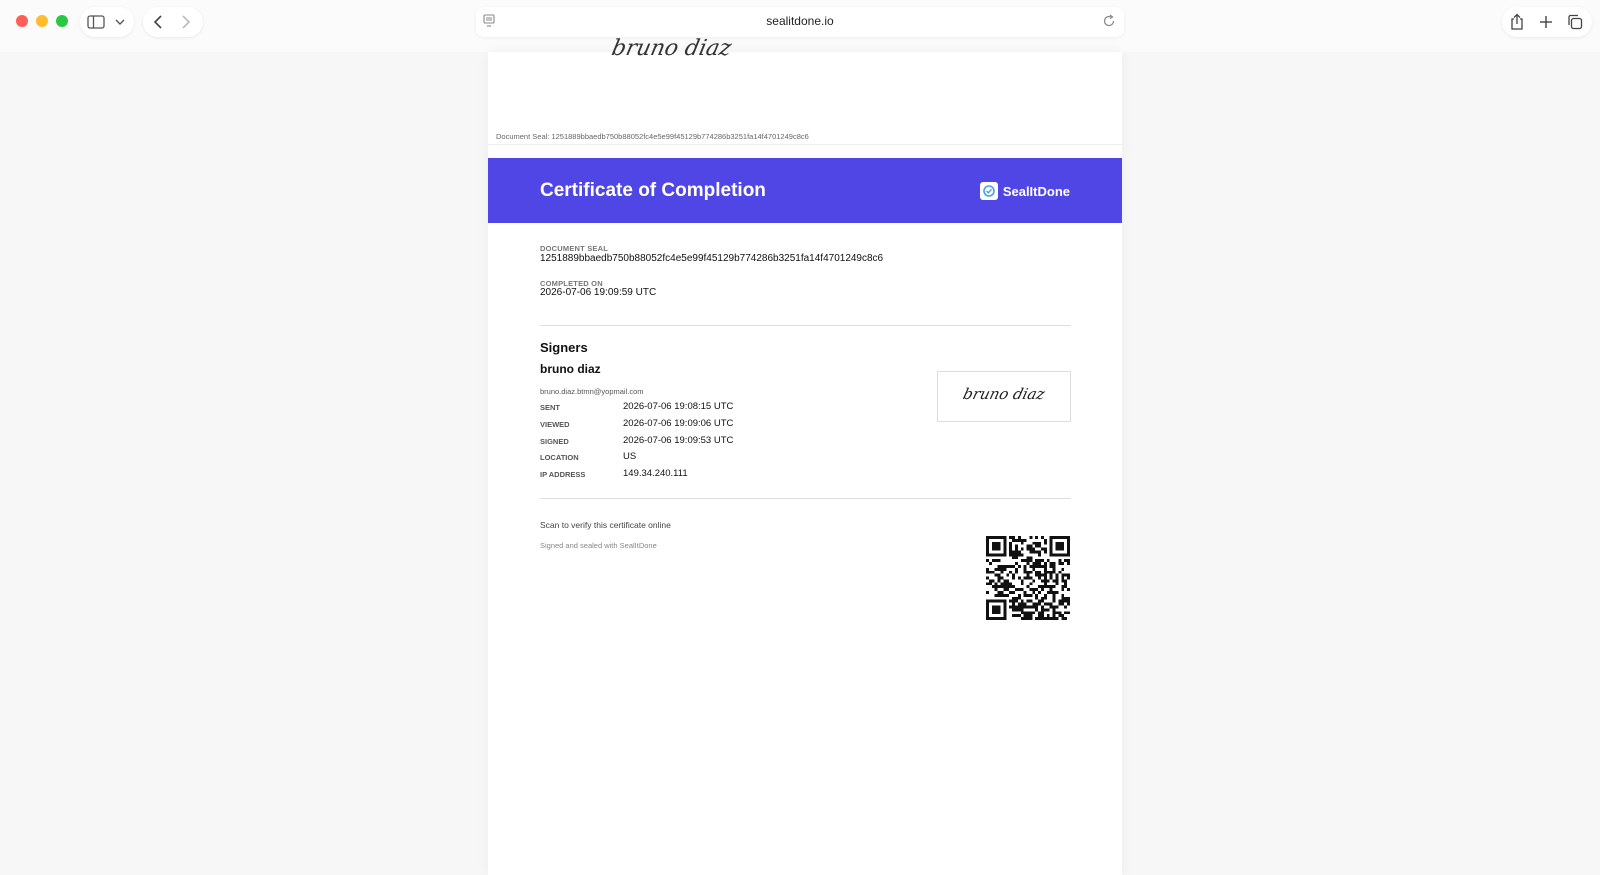 The height and width of the screenshot is (875, 1600). What do you see at coordinates (988, 191) in the screenshot?
I see `sealitdone-logo-icon` at bounding box center [988, 191].